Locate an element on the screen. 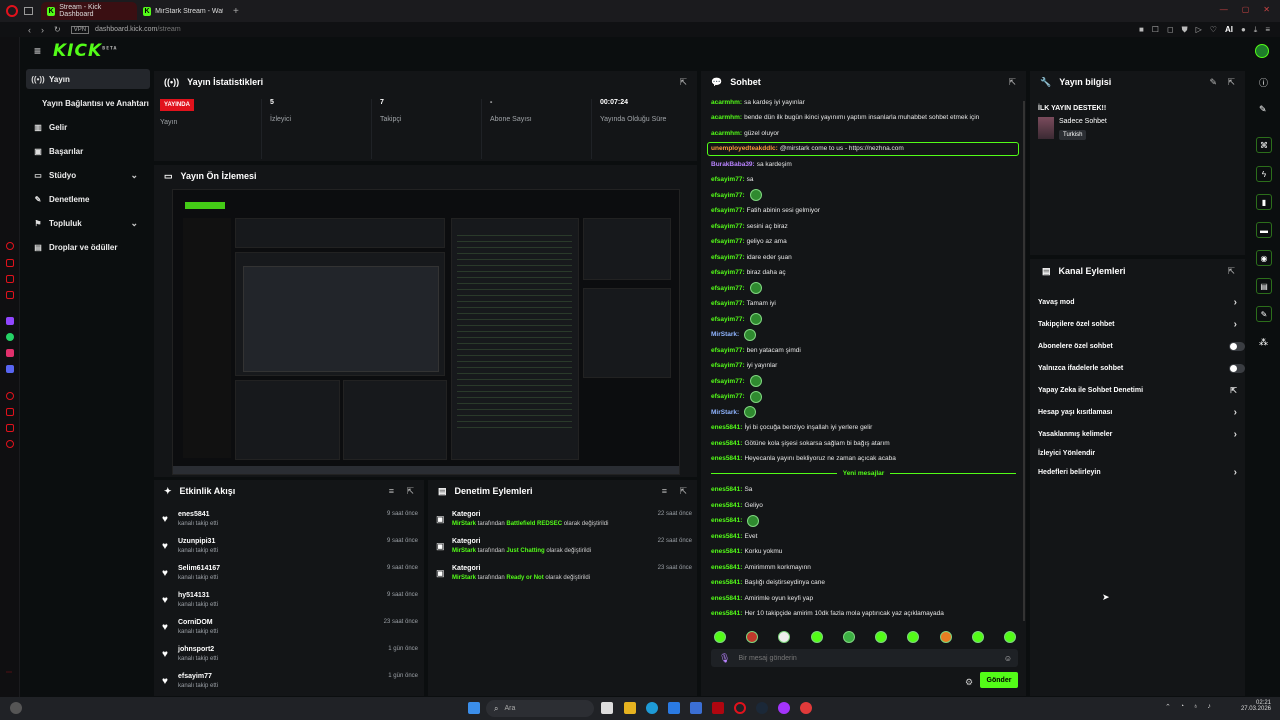 The image size is (1280, 720). screenshot-icon: ◻ is located at coordinates (1170, 30).